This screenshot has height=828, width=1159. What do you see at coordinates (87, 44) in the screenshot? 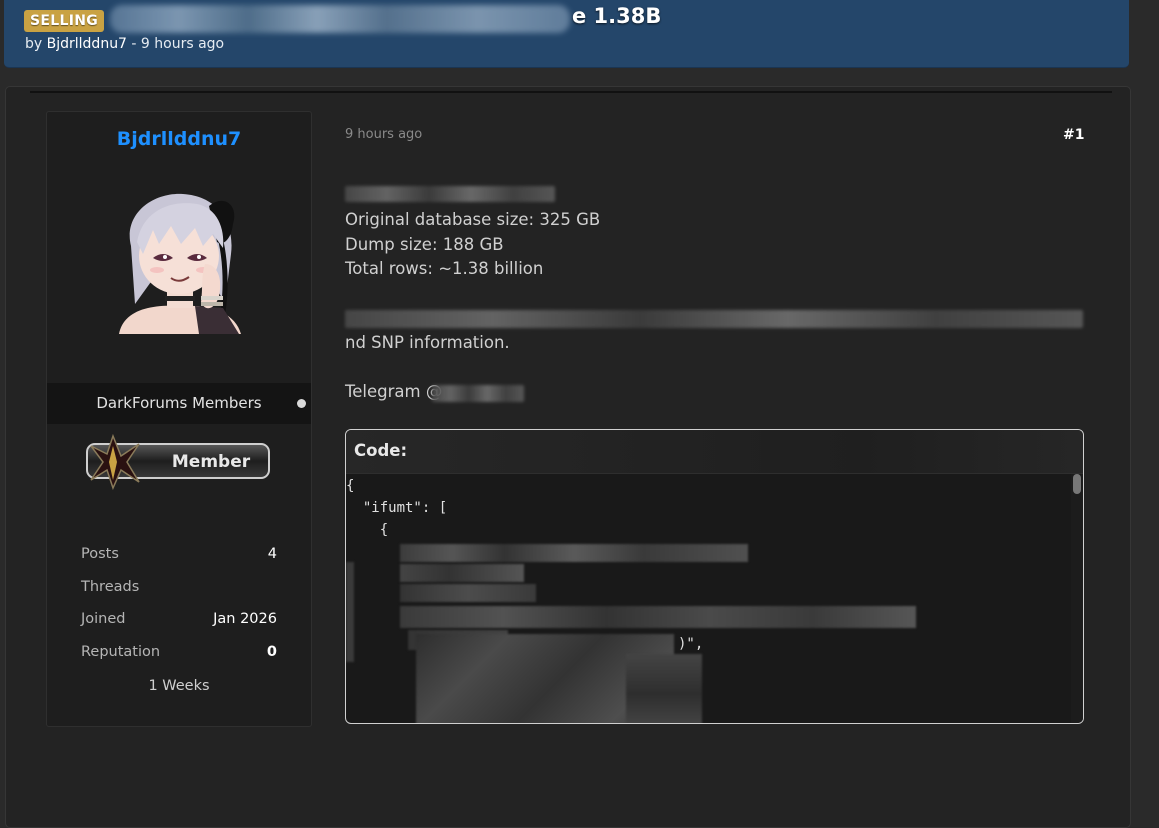
I see `thread-author-link: Bjdrllddnu7` at bounding box center [87, 44].